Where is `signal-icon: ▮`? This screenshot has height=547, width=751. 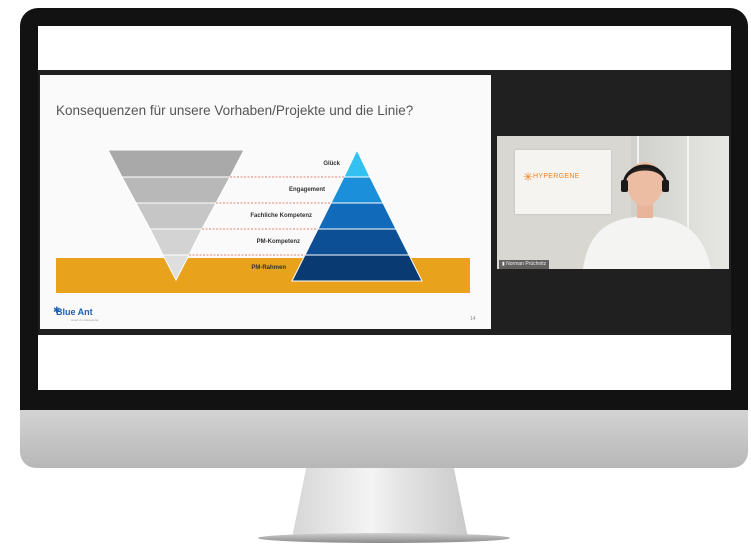
signal-icon: ▮ is located at coordinates (503, 264).